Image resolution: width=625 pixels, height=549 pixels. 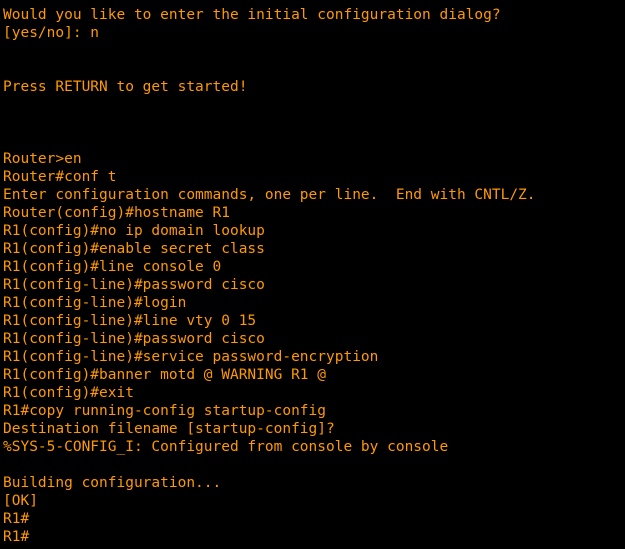 What do you see at coordinates (51, 33) in the screenshot?
I see `terminal-line: [yes/no]: n` at bounding box center [51, 33].